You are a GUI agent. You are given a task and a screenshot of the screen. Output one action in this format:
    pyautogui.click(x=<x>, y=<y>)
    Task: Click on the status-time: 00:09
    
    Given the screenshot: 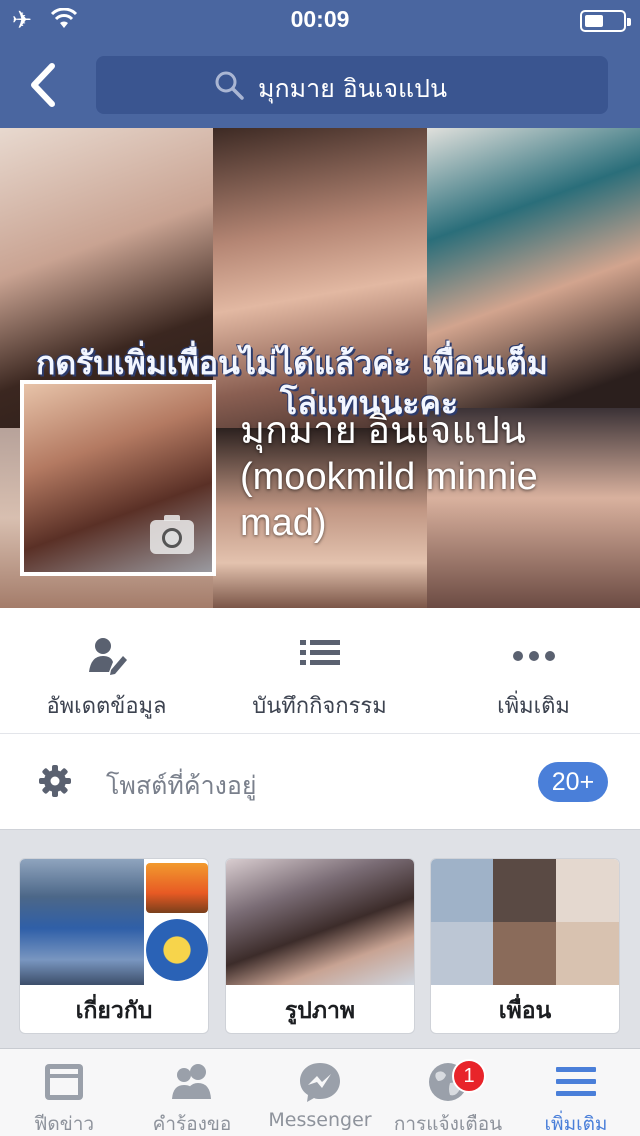 What is the action you would take?
    pyautogui.click(x=320, y=19)
    